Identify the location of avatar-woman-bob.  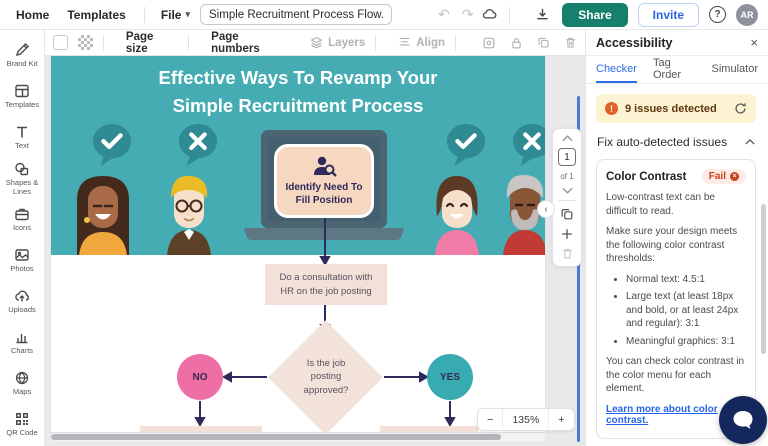
(457, 211).